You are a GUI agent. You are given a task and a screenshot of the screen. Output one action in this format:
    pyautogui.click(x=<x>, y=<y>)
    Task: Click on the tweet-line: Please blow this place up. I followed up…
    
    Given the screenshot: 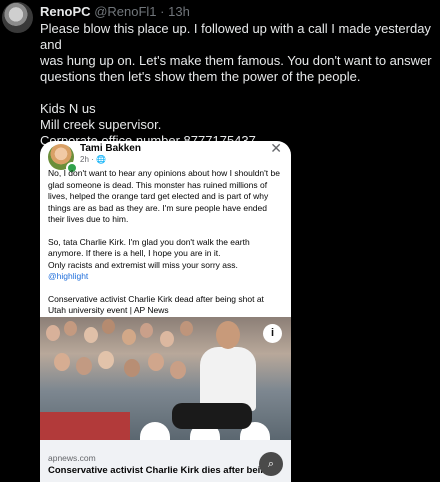 What is the action you would take?
    pyautogui.click(x=235, y=36)
    